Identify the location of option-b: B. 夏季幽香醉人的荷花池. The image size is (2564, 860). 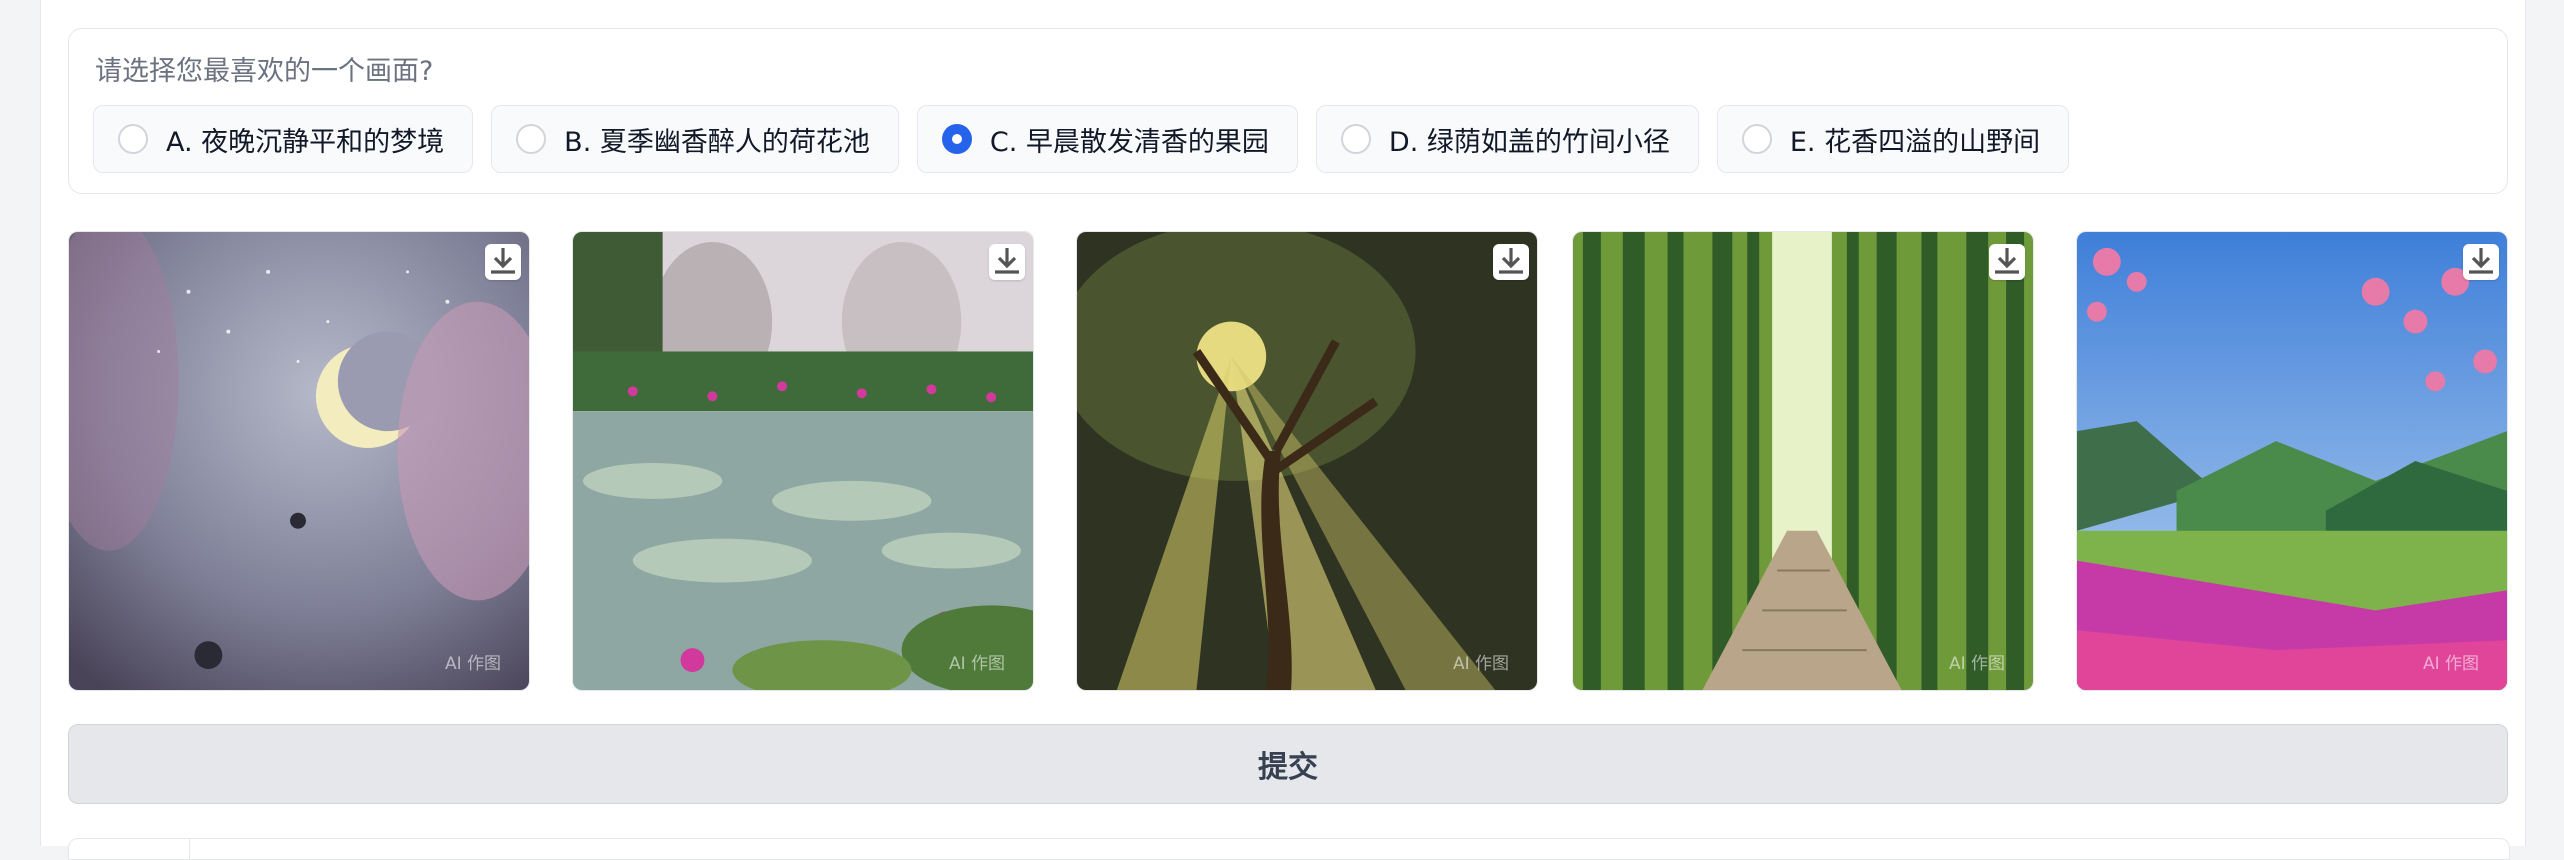
(695, 139).